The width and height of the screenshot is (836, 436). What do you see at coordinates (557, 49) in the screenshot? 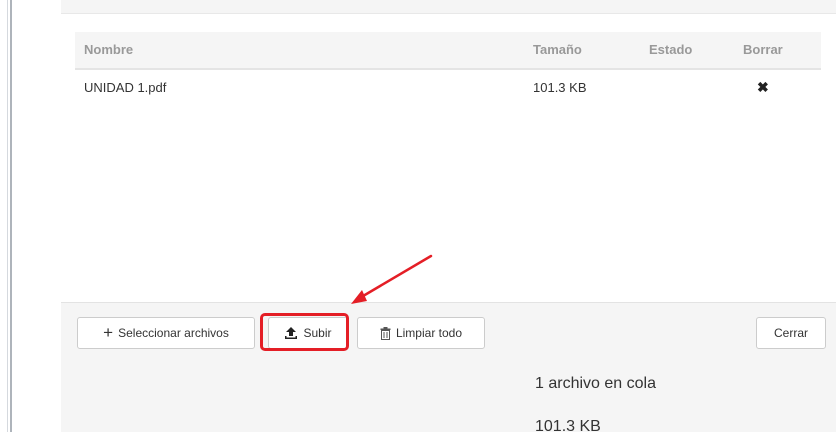
I see `header-size: Tamaño` at bounding box center [557, 49].